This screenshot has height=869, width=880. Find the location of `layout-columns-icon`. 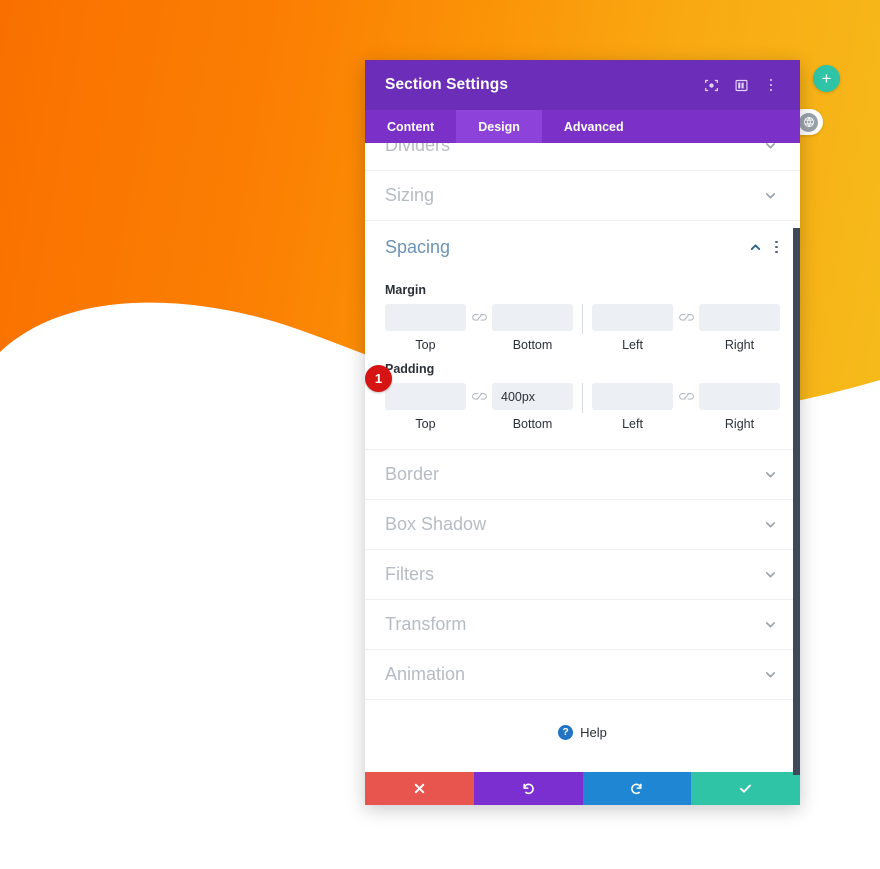

layout-columns-icon is located at coordinates (741, 85).